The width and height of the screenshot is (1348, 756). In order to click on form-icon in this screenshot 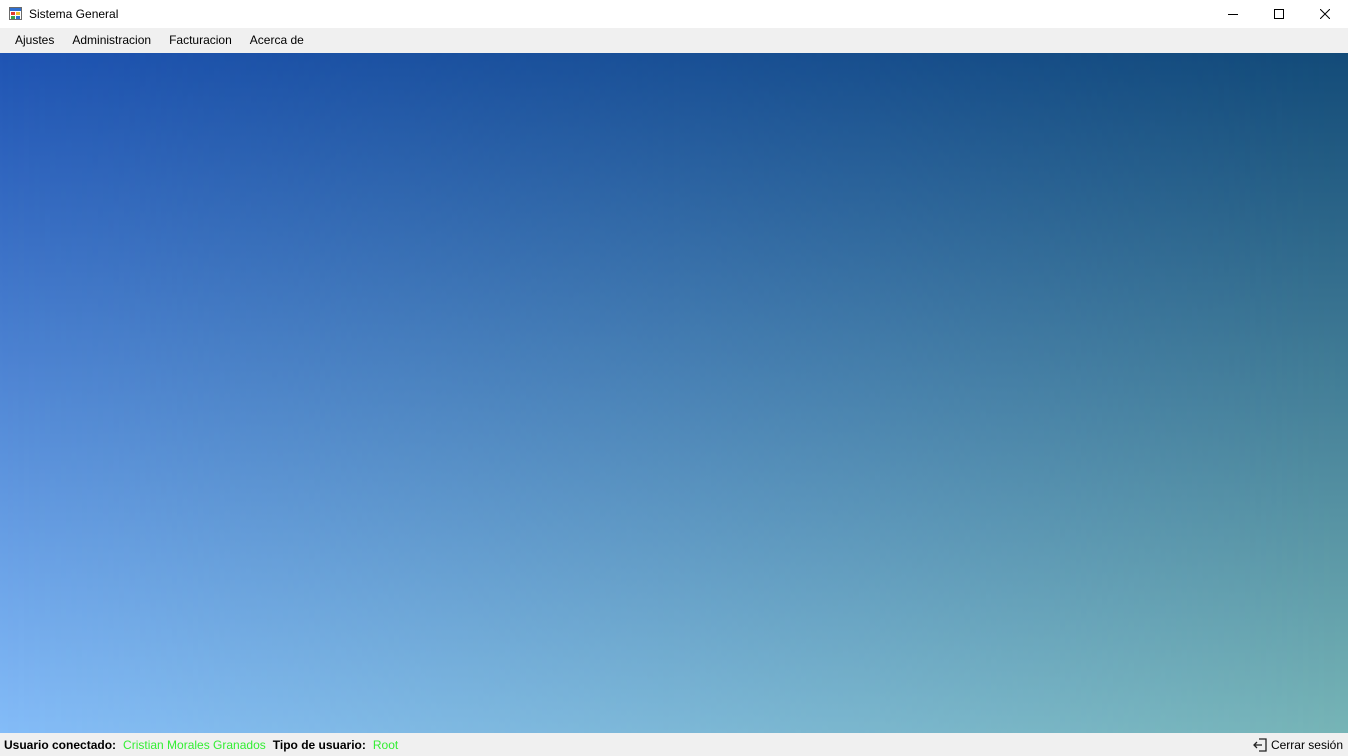, I will do `click(15, 13)`.